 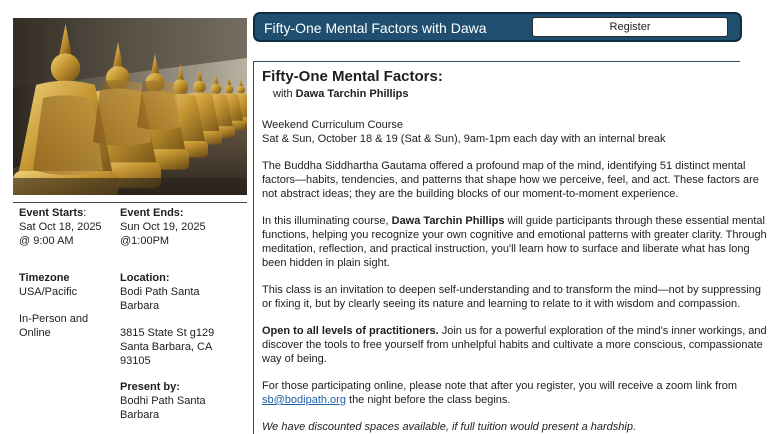 What do you see at coordinates (333, 125) in the screenshot?
I see `course-type: Weekend Curriculum Course` at bounding box center [333, 125].